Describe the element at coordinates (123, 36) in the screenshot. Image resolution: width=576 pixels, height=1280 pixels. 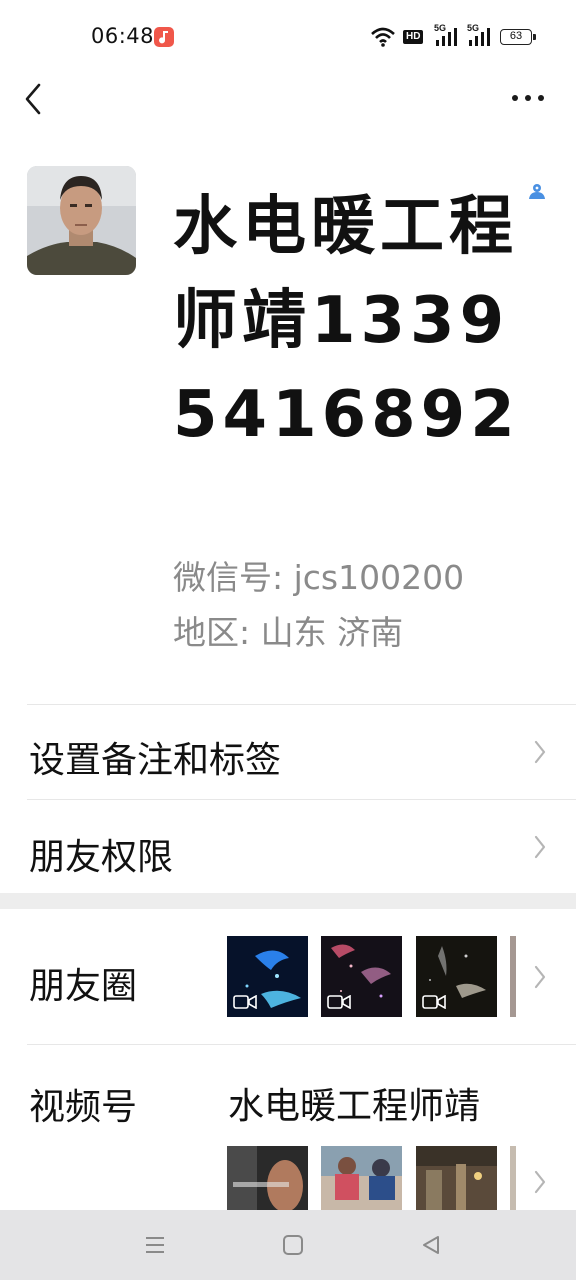
I see `status-time: 06:48` at that location.